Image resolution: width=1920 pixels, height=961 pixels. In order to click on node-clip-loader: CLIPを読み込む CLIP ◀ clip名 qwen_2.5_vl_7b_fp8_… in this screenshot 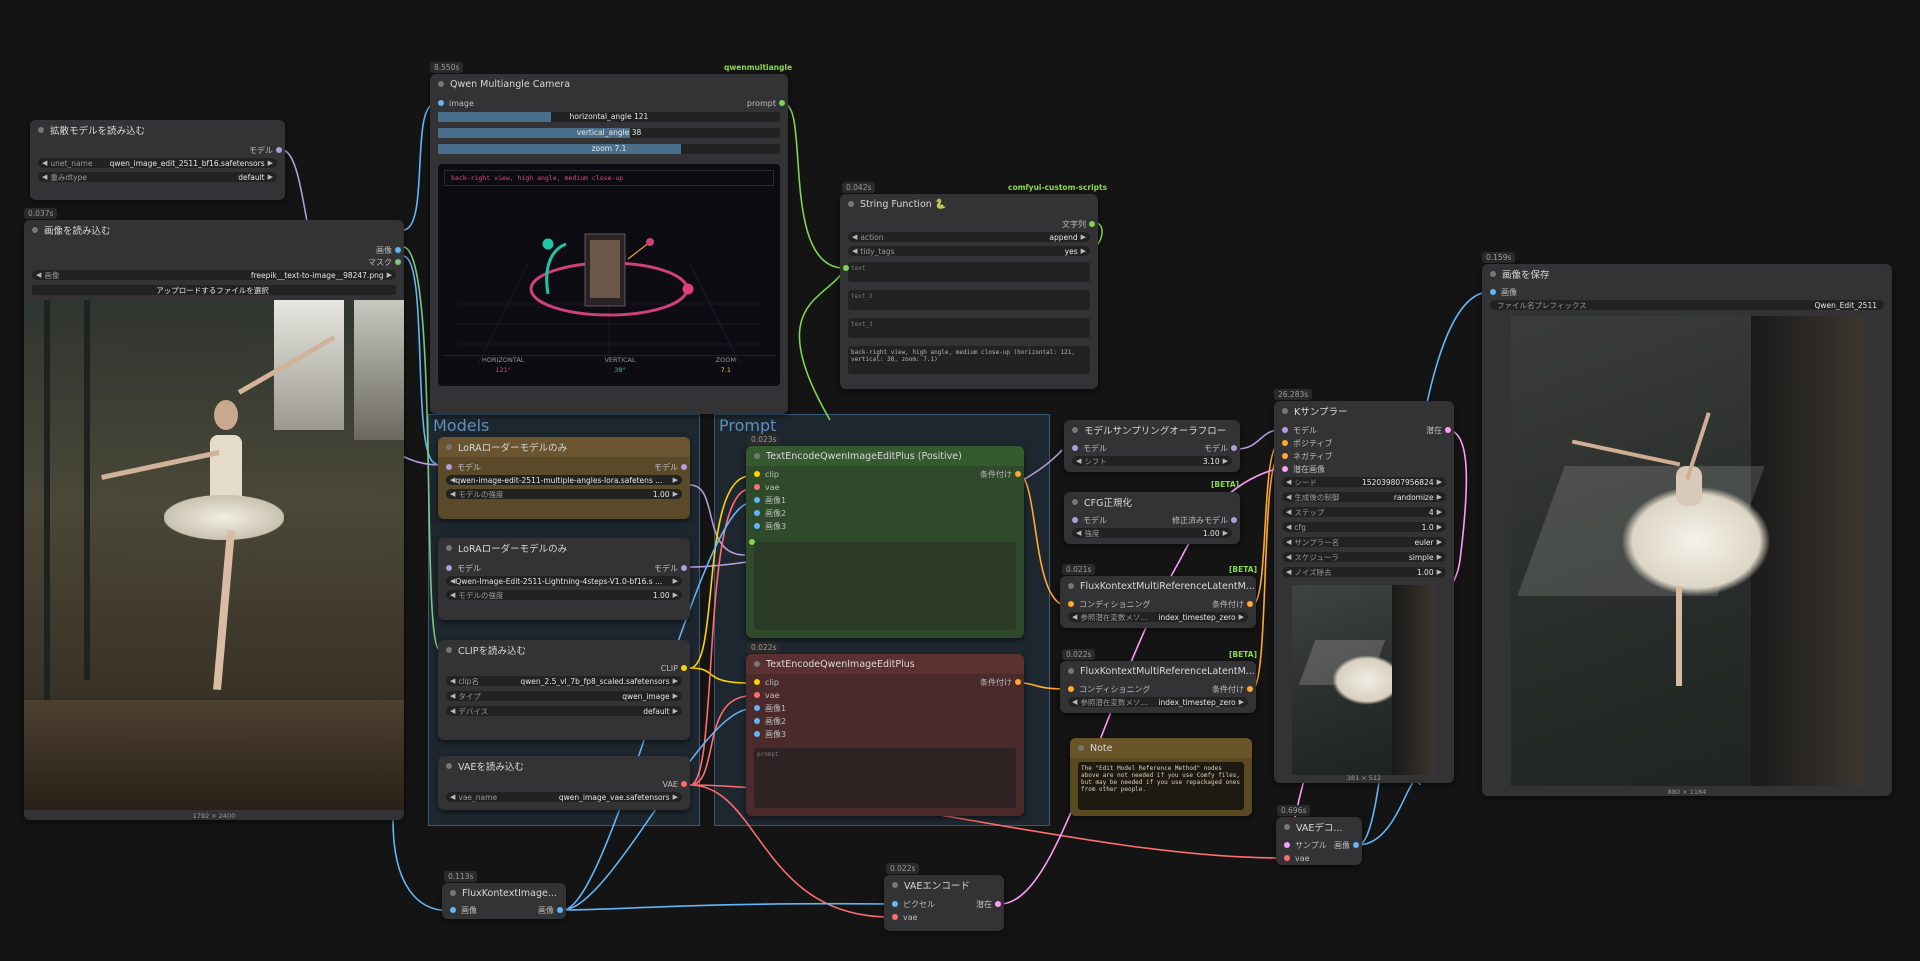, I will do `click(564, 690)`.